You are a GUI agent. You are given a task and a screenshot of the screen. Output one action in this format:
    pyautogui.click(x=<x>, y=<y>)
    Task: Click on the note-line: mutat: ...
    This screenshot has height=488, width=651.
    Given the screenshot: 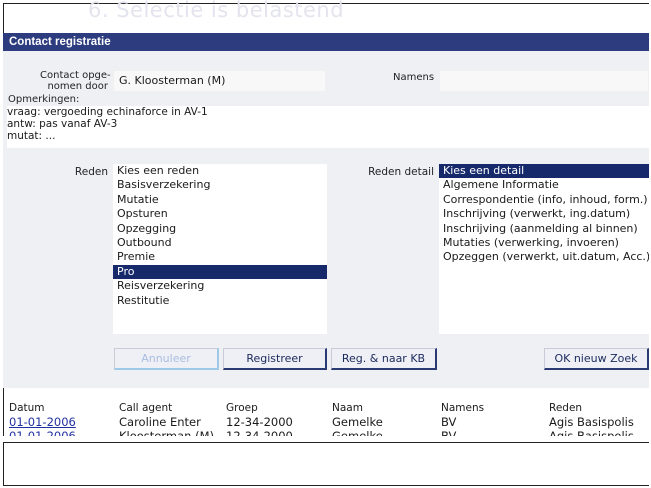 What is the action you would take?
    pyautogui.click(x=31, y=136)
    